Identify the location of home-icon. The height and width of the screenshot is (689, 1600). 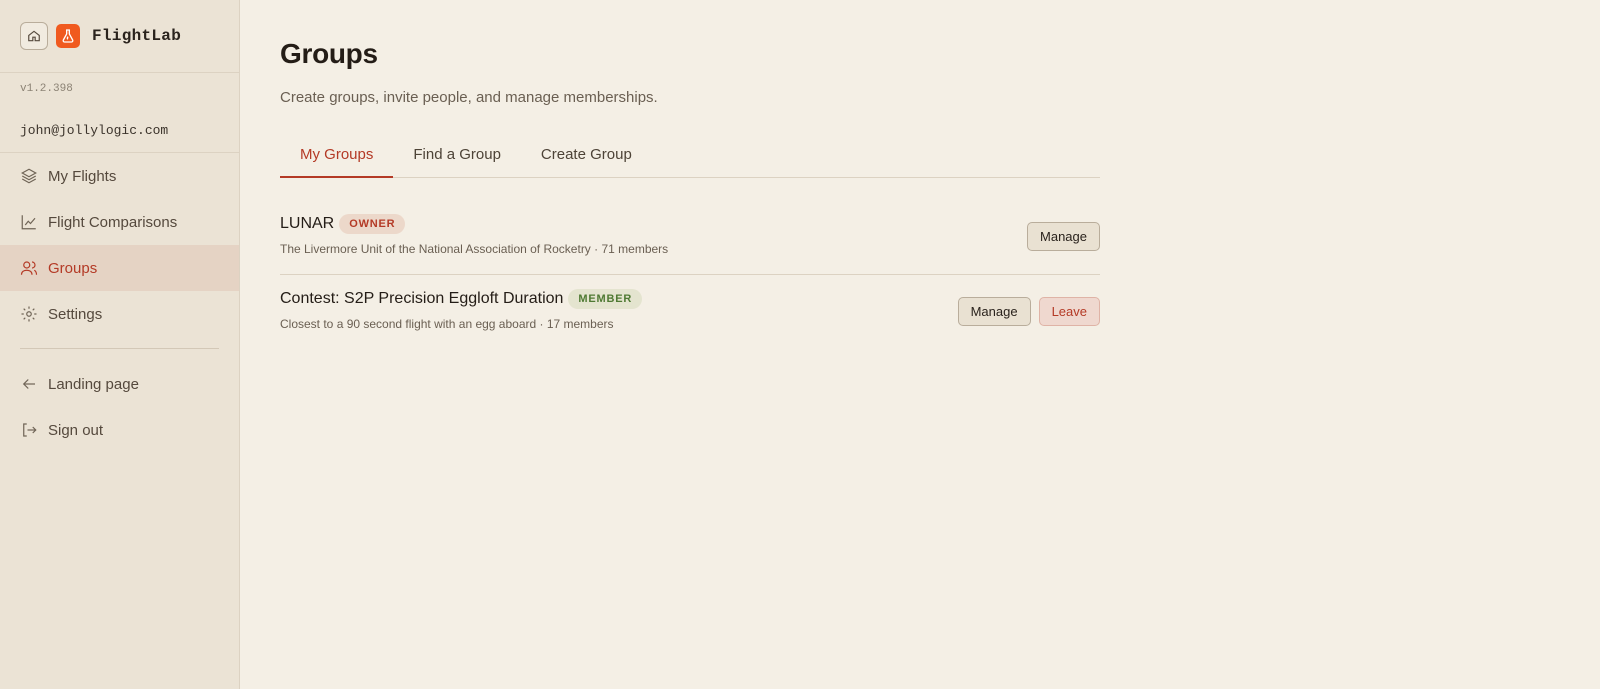
(34, 36).